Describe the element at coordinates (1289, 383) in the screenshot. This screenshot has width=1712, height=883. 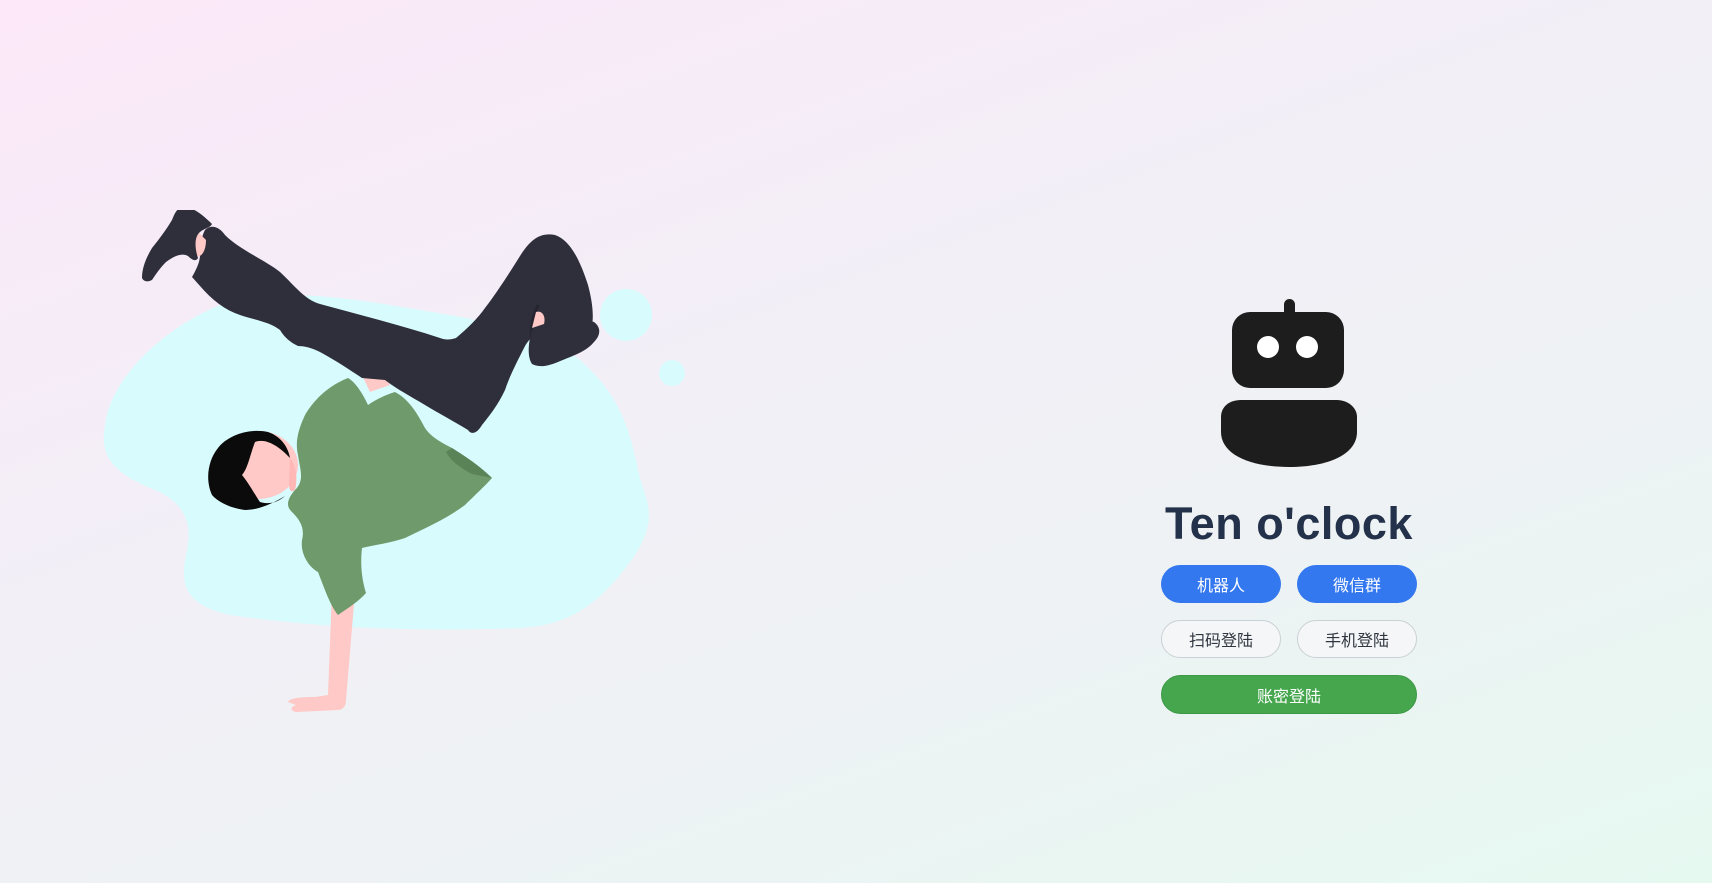
I see `robot-icon` at that location.